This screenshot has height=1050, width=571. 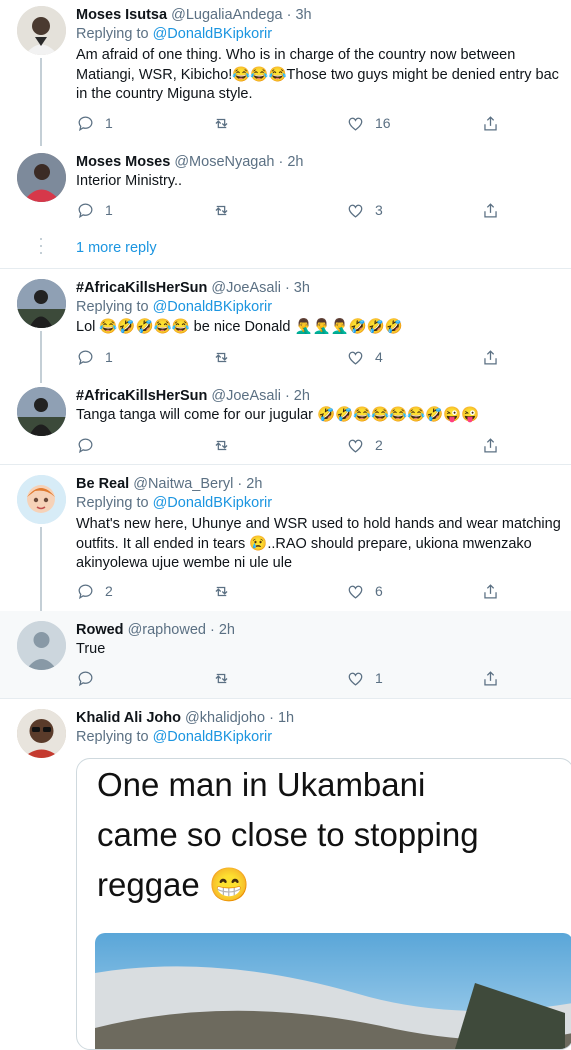 I want to click on tweet-actions: 1 3, so click(x=291, y=210).